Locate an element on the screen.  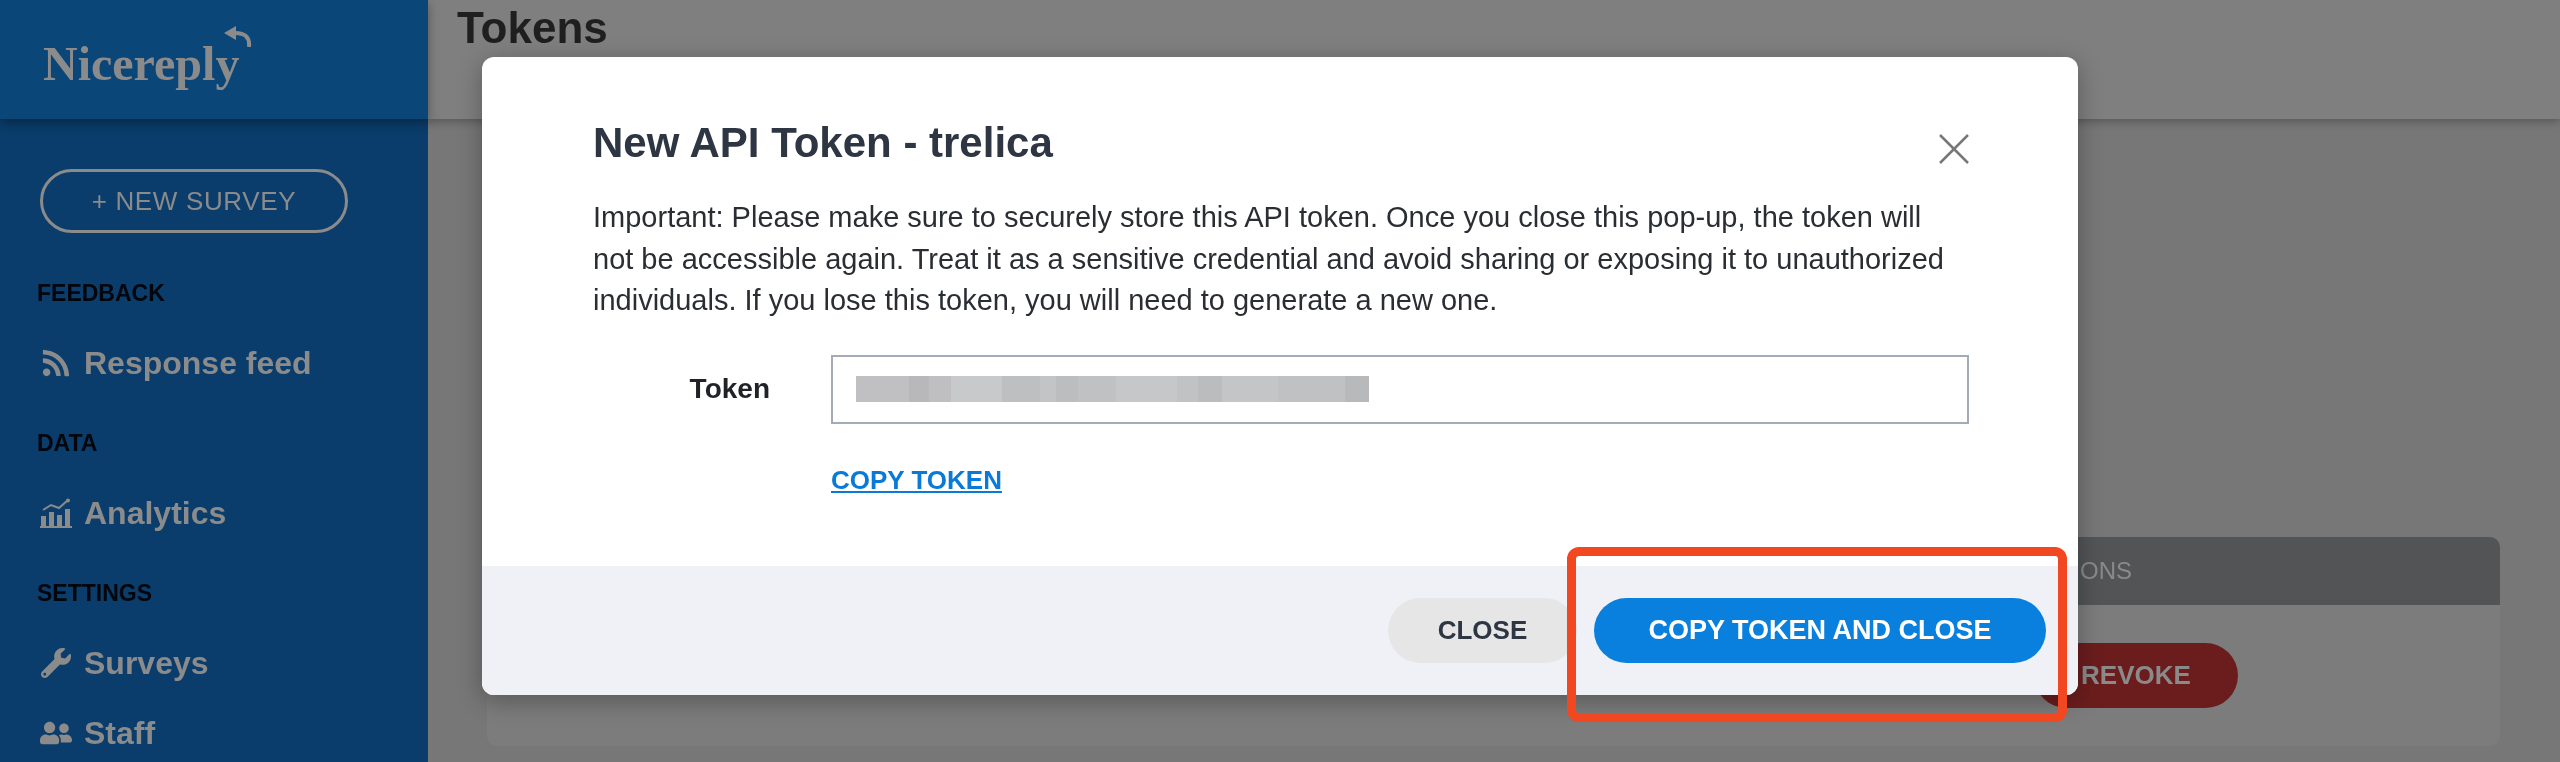
nav-link: Analytics is located at coordinates (133, 513).